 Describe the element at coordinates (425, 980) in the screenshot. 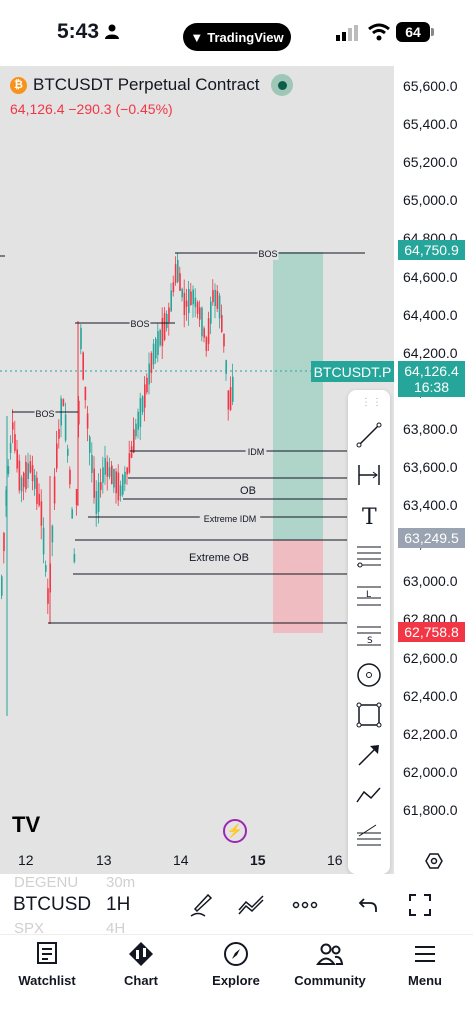

I see `tab-label: Menu` at that location.